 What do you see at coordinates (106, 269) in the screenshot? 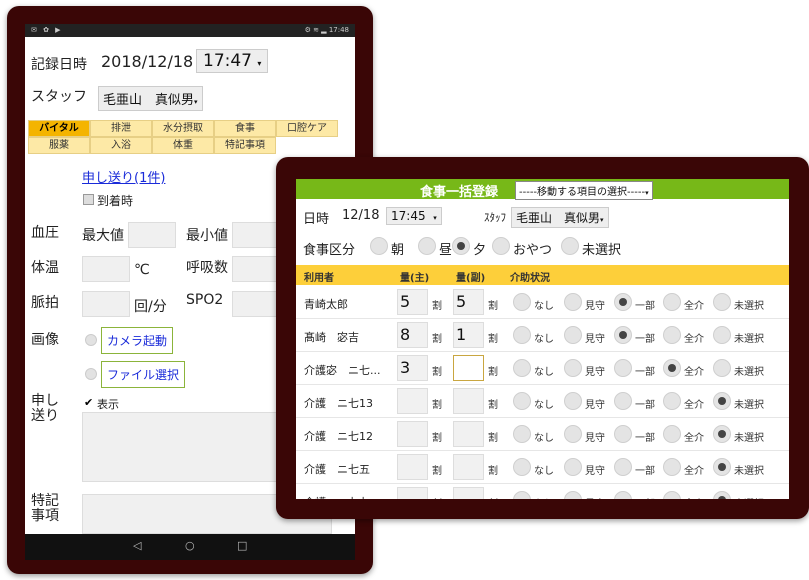
I see `temp-input` at bounding box center [106, 269].